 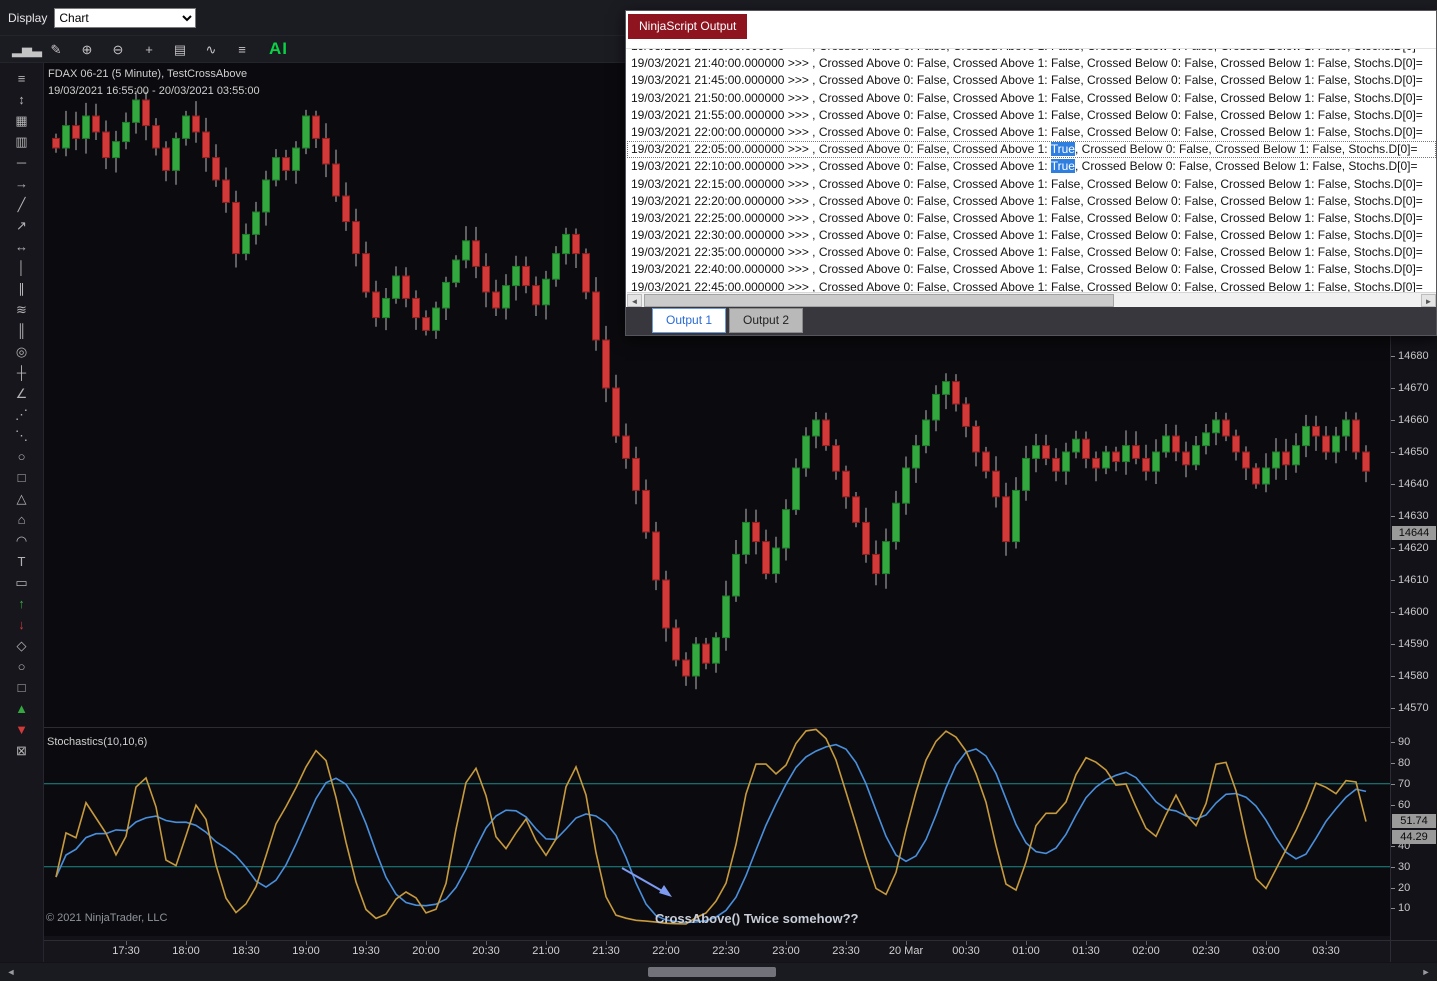 What do you see at coordinates (22, 183) in the screenshot?
I see `ray-icon: →` at bounding box center [22, 183].